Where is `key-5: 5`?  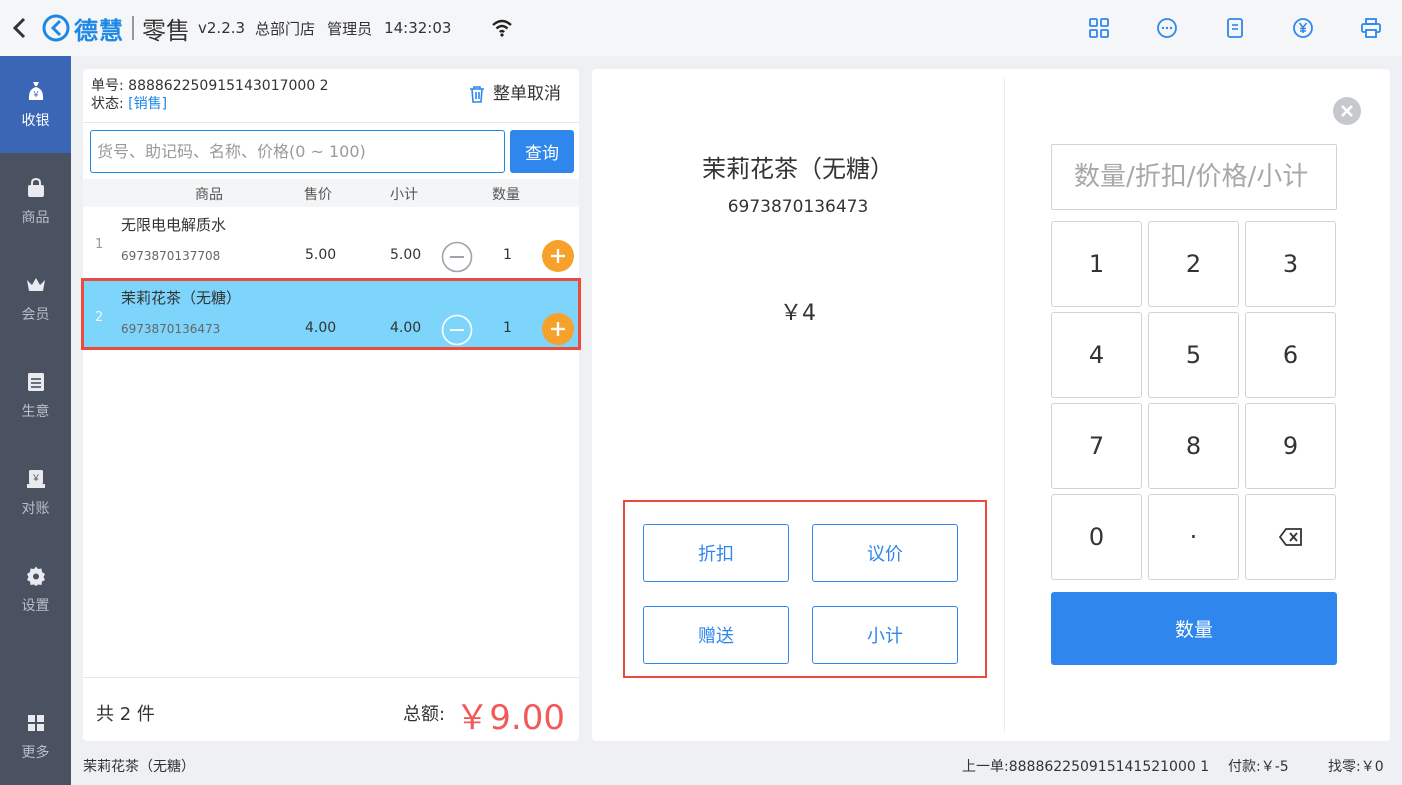
key-5: 5 is located at coordinates (1193, 355).